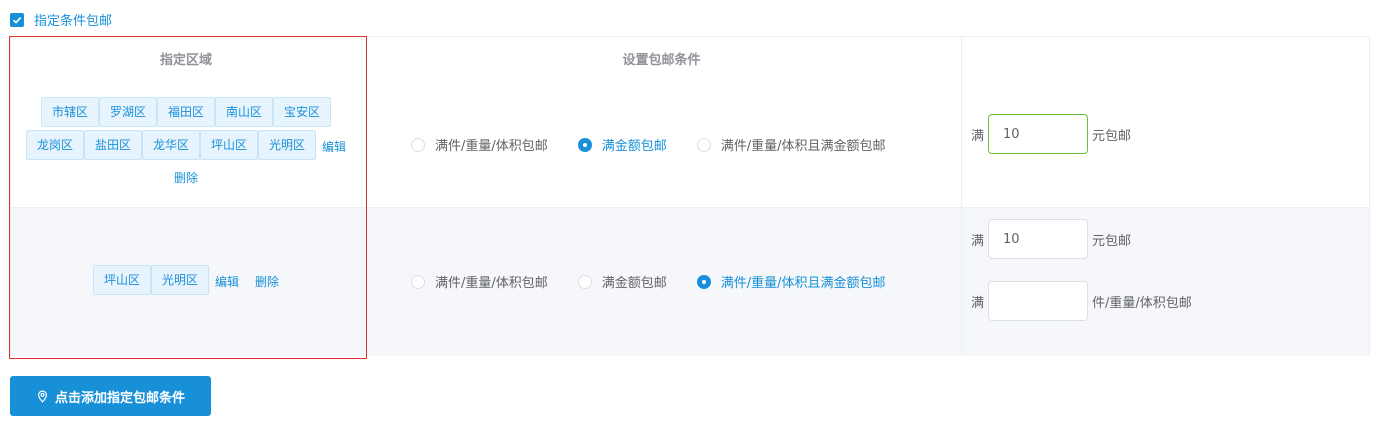 This screenshot has height=436, width=1386. I want to click on region-tag: 罗湖区, so click(127, 112).